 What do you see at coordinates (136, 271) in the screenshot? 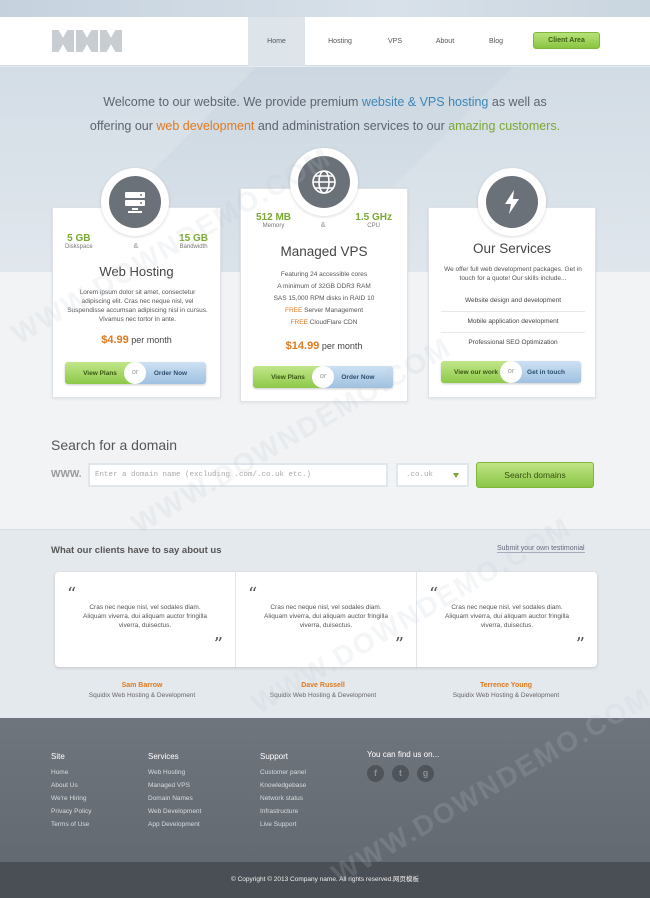
I see `card-title: Web Hosting` at bounding box center [136, 271].